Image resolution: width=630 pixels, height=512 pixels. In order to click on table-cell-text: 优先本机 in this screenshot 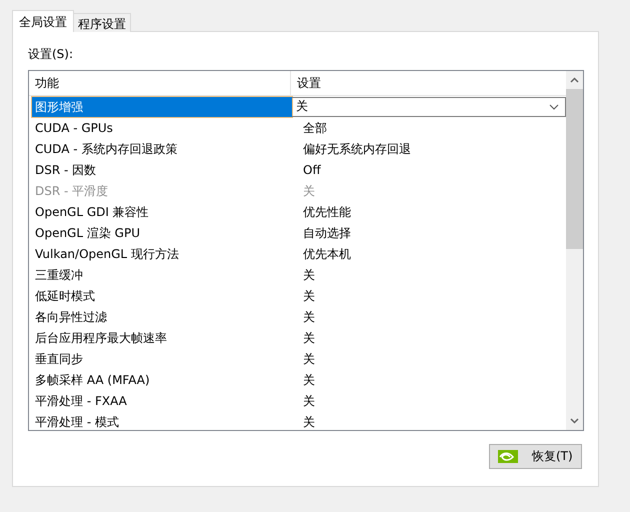, I will do `click(326, 254)`.